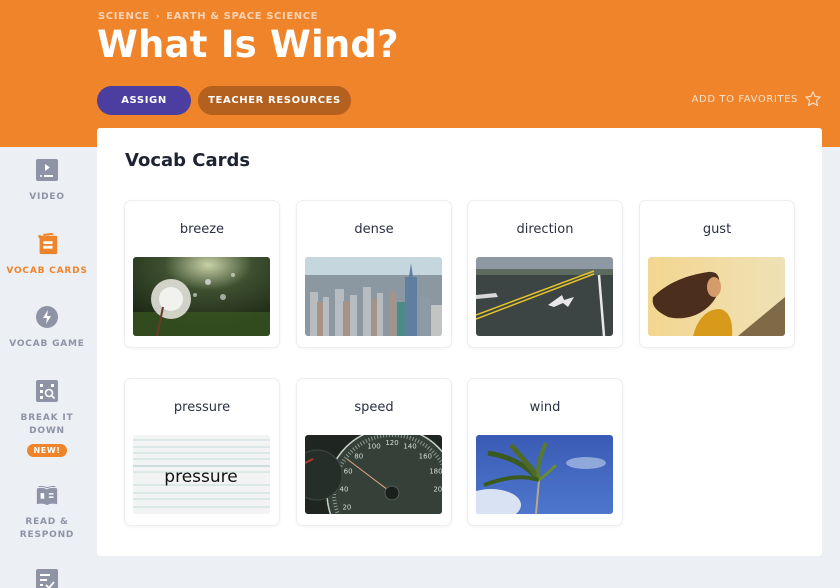  I want to click on vocab-card-wind: wind, so click(545, 452).